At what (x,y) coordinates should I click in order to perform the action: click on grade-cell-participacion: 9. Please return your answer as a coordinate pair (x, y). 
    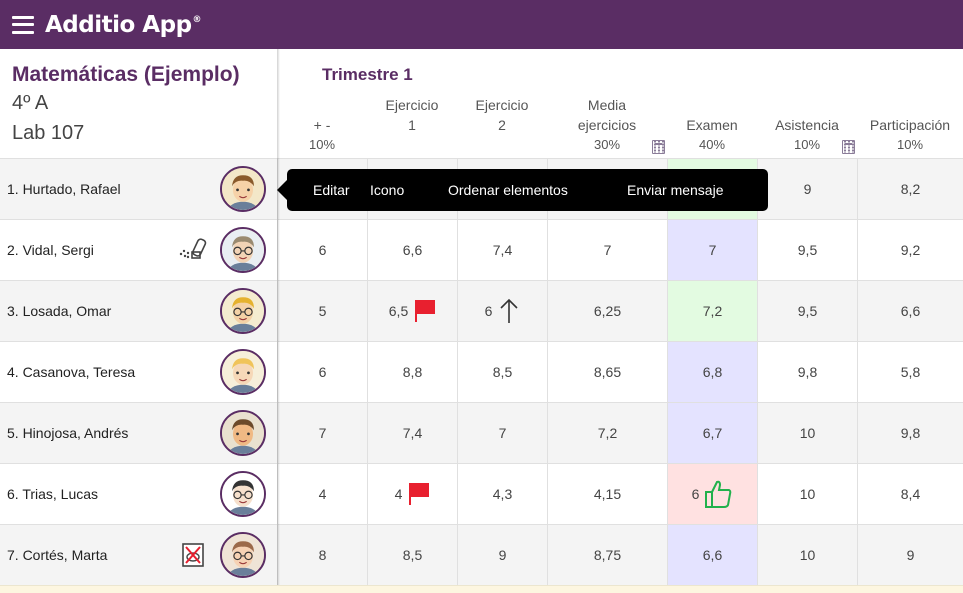
    Looking at the image, I should click on (910, 555).